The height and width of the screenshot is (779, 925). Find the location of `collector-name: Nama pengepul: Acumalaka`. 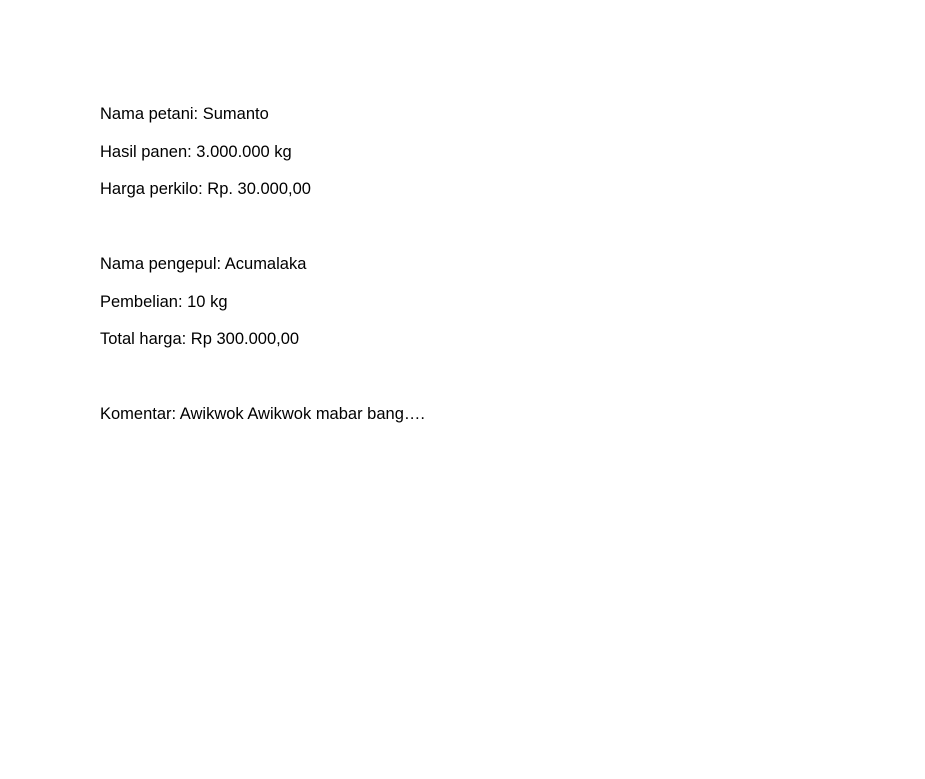

collector-name: Nama pengepul: Acumalaka is located at coordinates (203, 264).